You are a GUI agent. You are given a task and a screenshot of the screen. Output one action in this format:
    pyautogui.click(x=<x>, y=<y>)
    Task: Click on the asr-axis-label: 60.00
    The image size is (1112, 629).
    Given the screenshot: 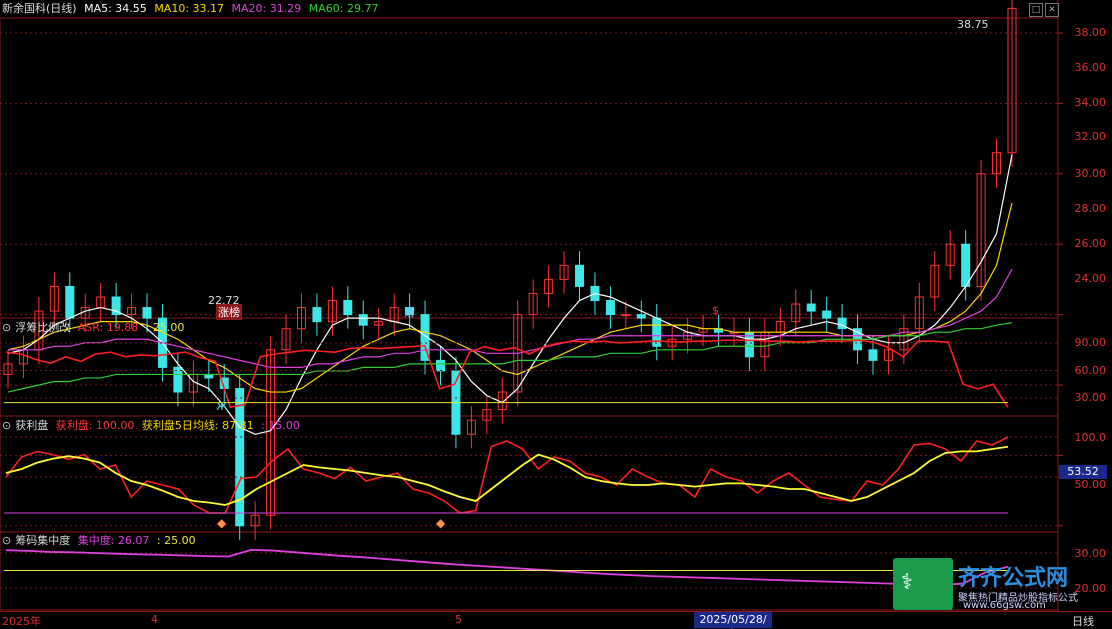 What is the action you would take?
    pyautogui.click(x=1090, y=370)
    